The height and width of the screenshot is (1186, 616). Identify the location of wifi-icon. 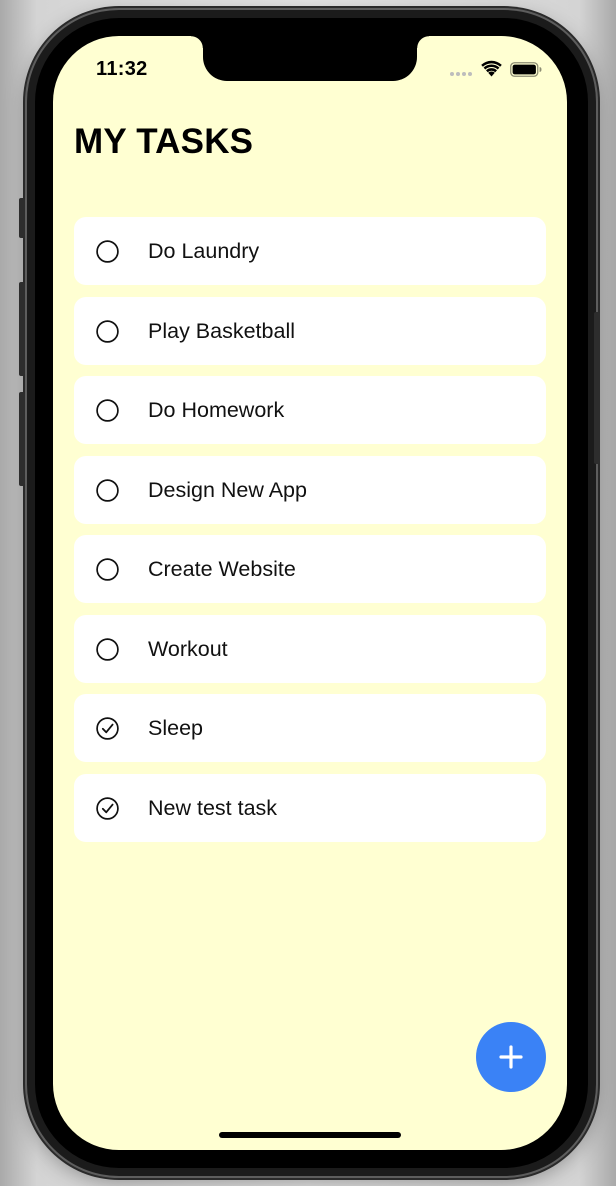
(491, 68).